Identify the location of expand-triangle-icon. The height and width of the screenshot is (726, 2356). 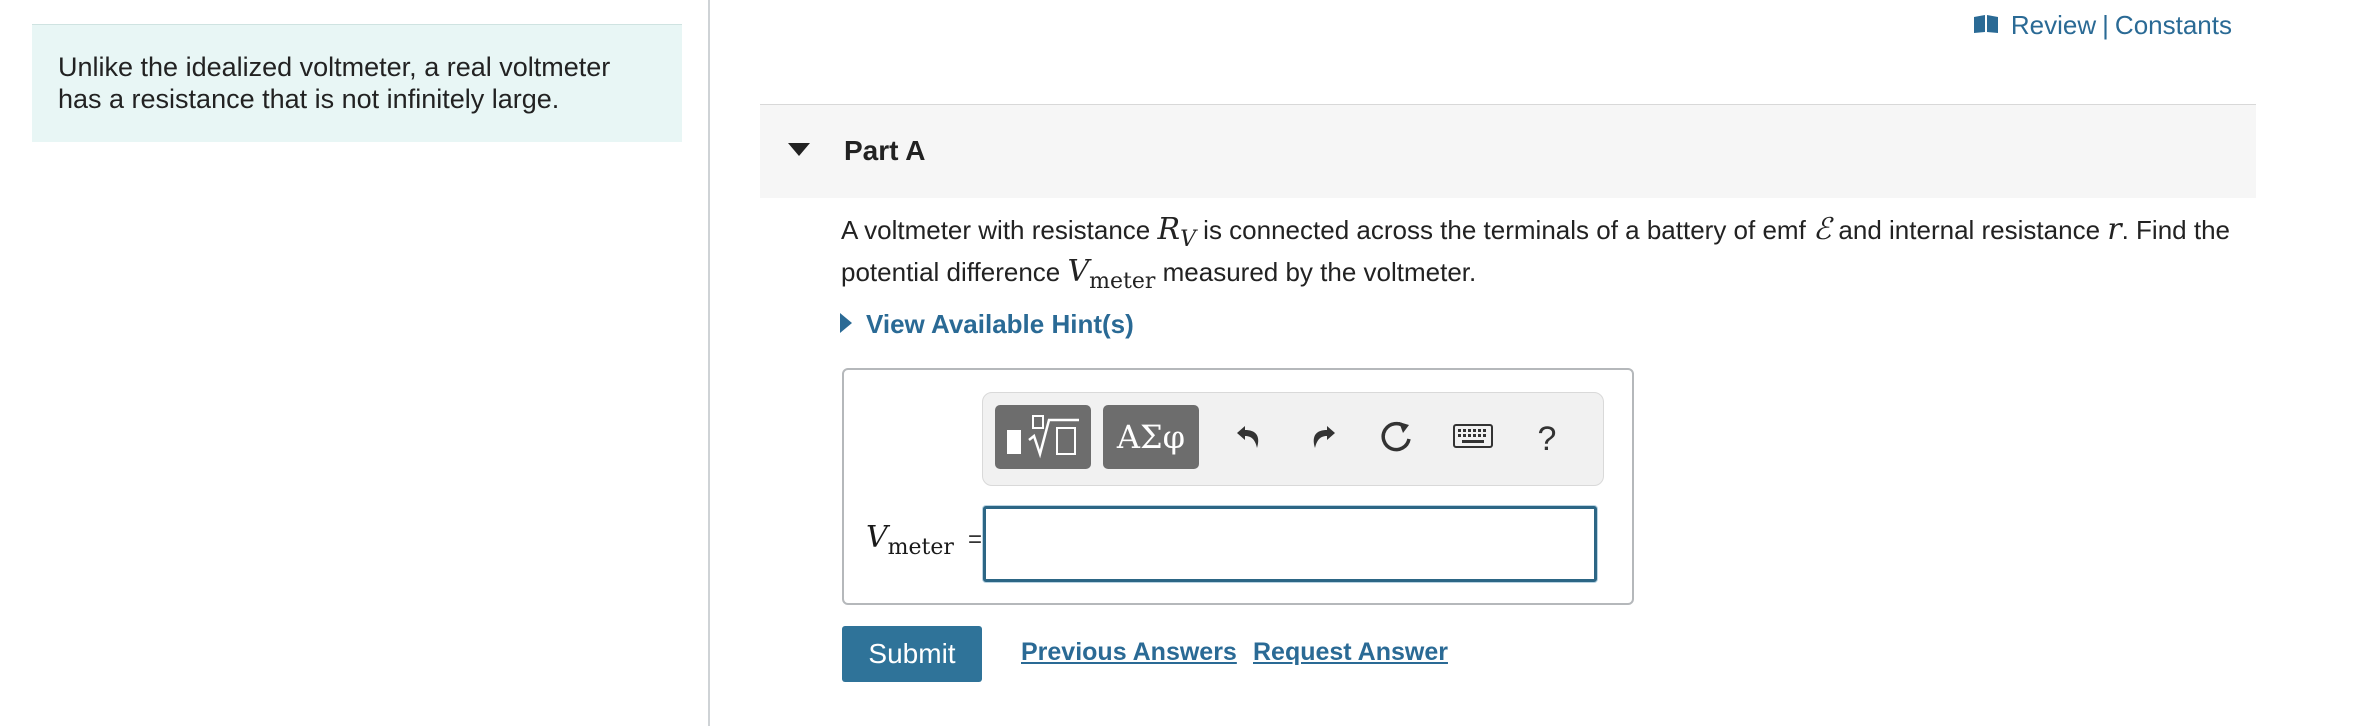
(846, 324).